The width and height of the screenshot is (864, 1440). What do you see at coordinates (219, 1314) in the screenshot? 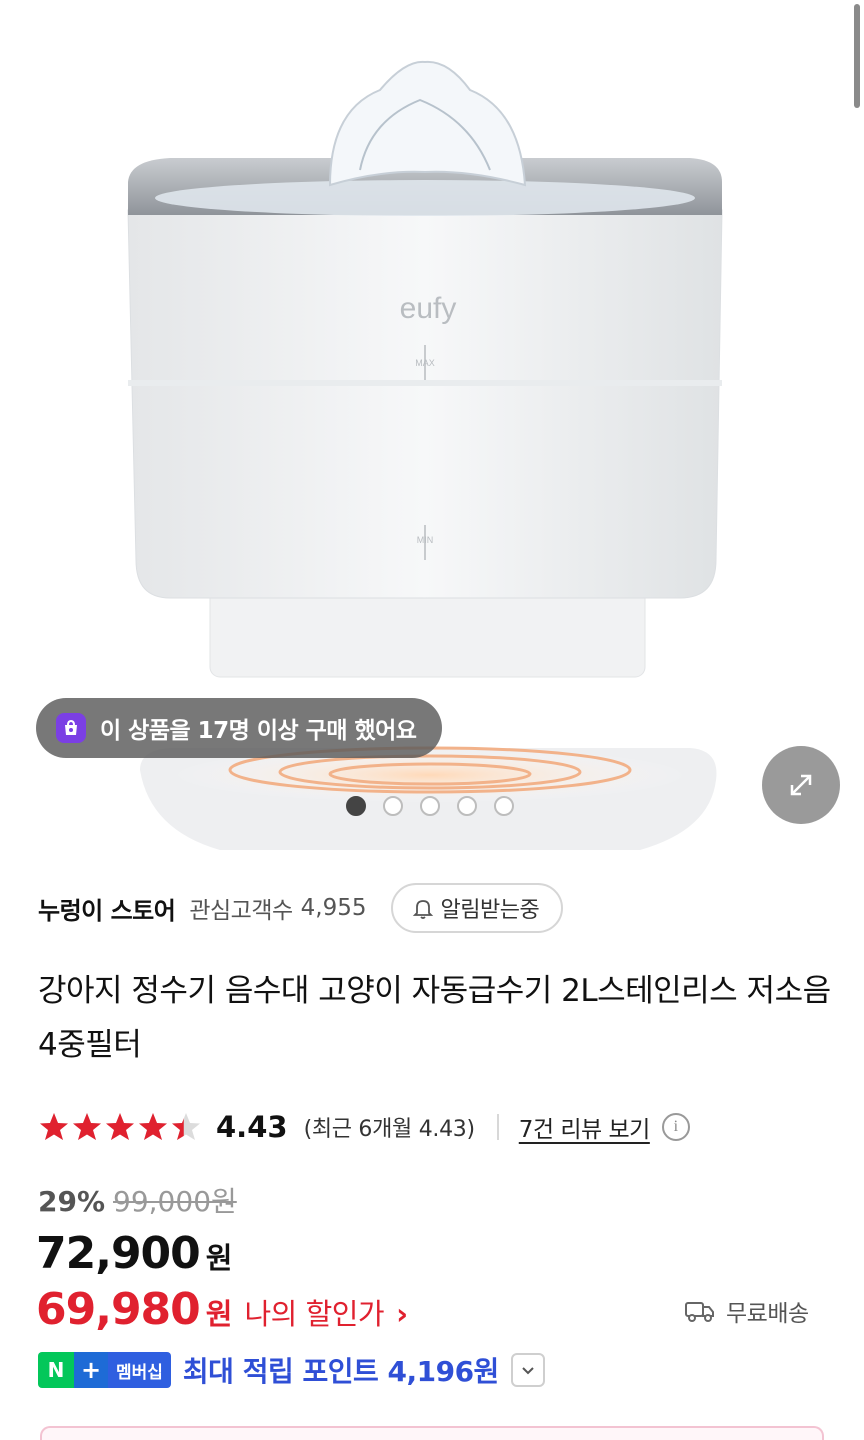
I see `my-discount-price-unit: 원` at bounding box center [219, 1314].